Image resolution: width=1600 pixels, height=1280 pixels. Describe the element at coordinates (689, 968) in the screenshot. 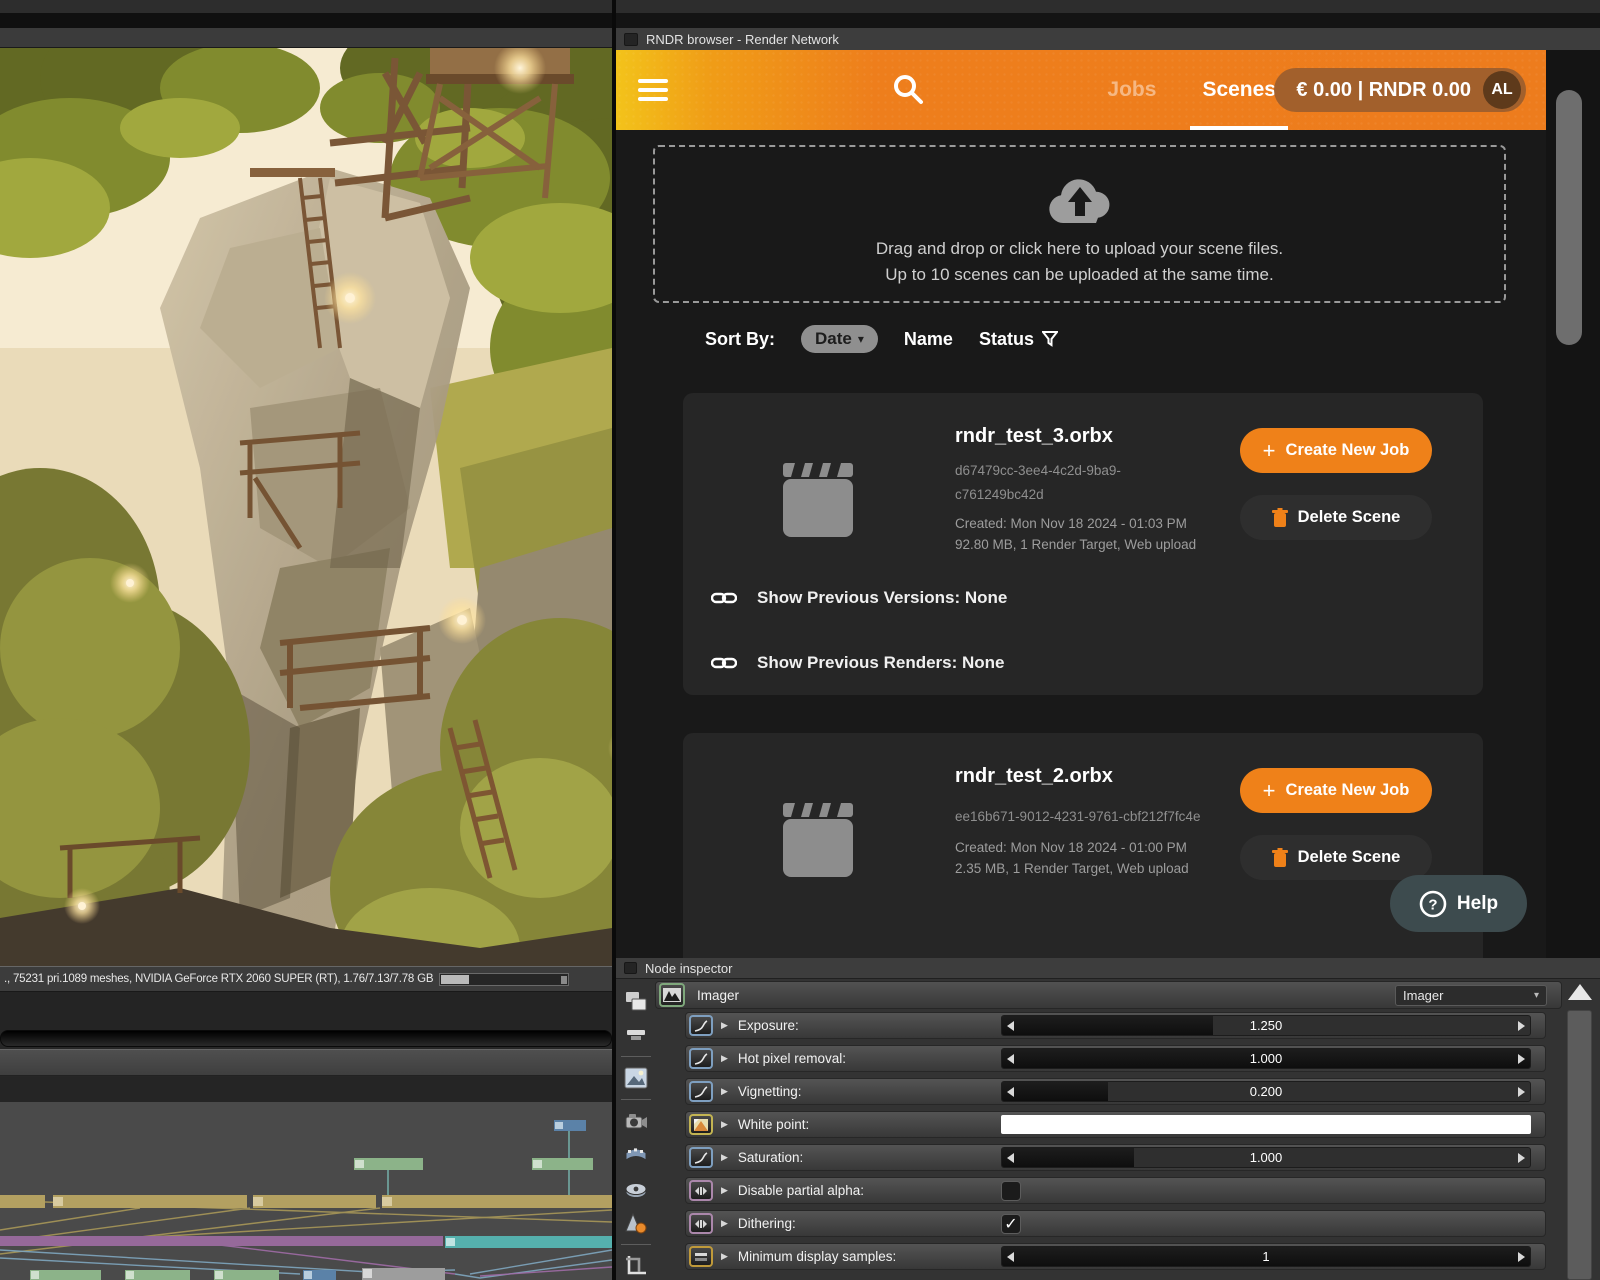

I see `node-inspector-title: Node inspector` at that location.